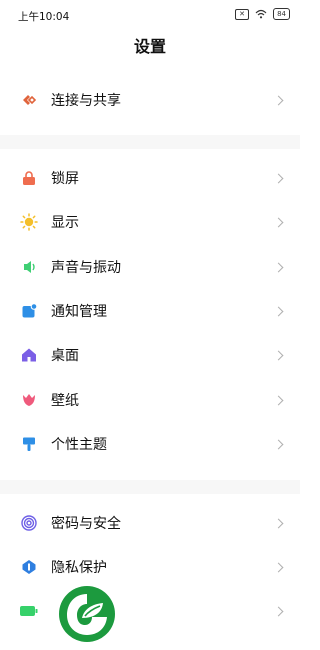  What do you see at coordinates (150, 400) in the screenshot?
I see `settings-item-wallpaper: 壁纸` at bounding box center [150, 400].